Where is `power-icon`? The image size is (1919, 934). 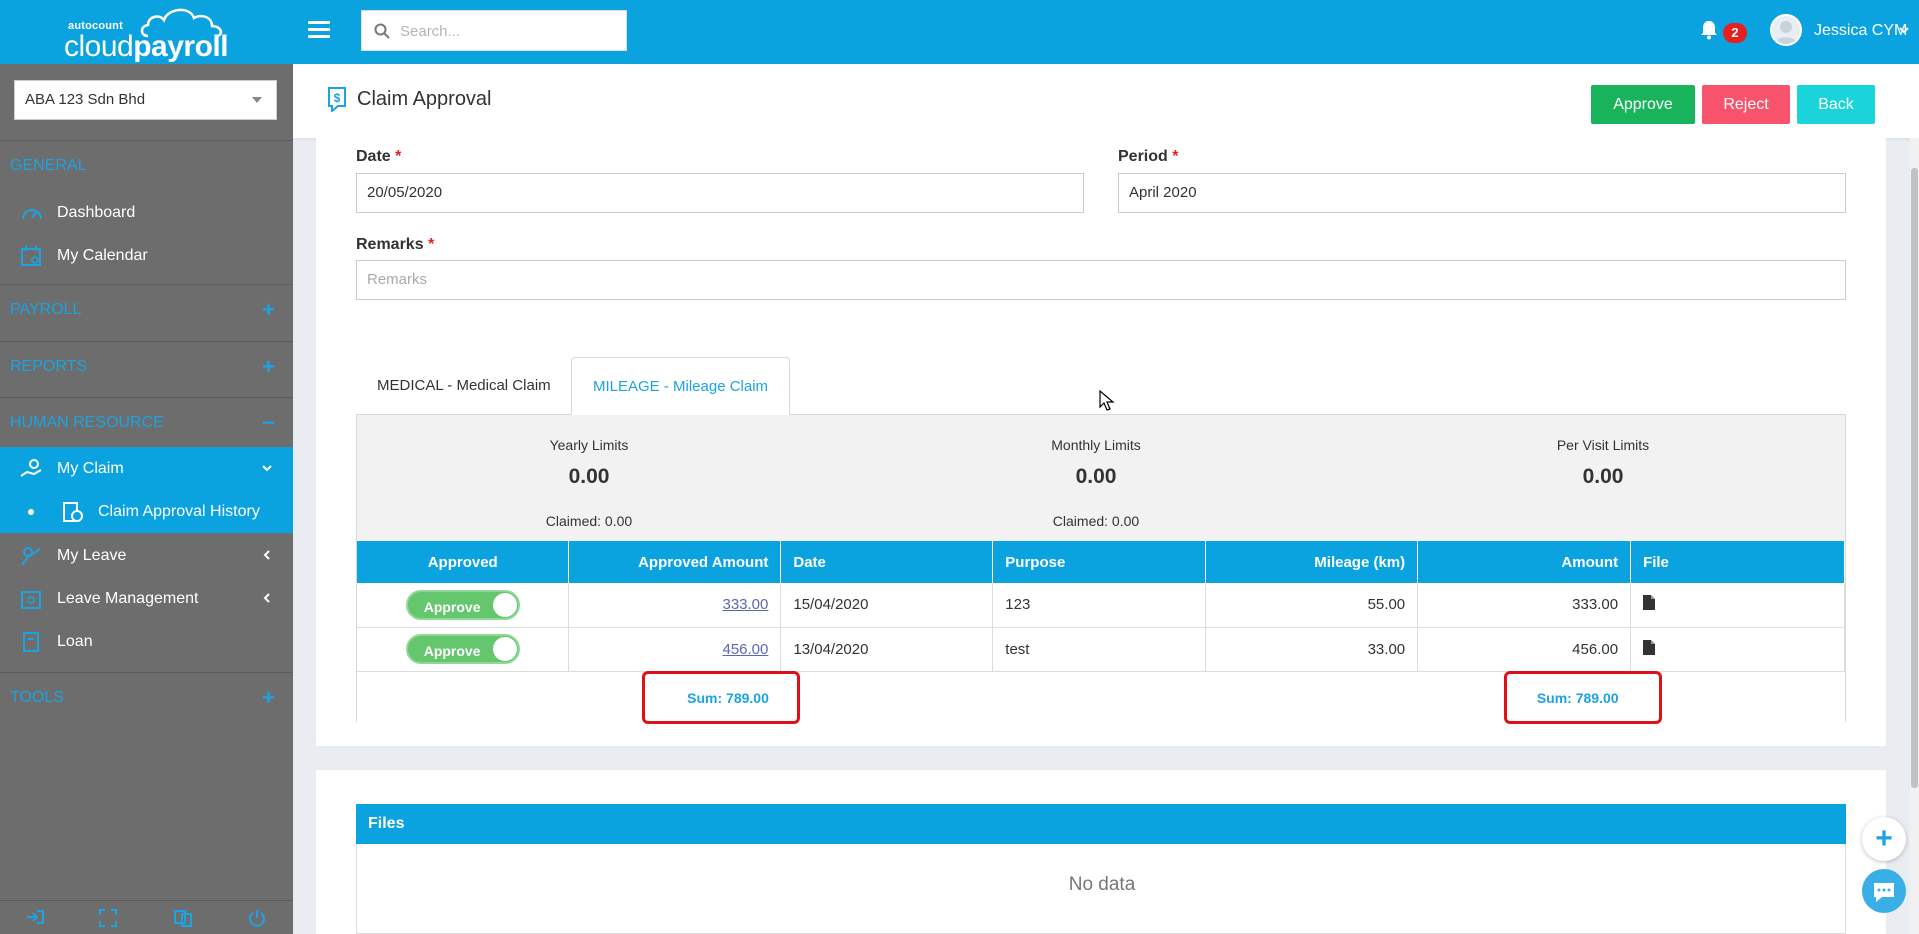 power-icon is located at coordinates (257, 920).